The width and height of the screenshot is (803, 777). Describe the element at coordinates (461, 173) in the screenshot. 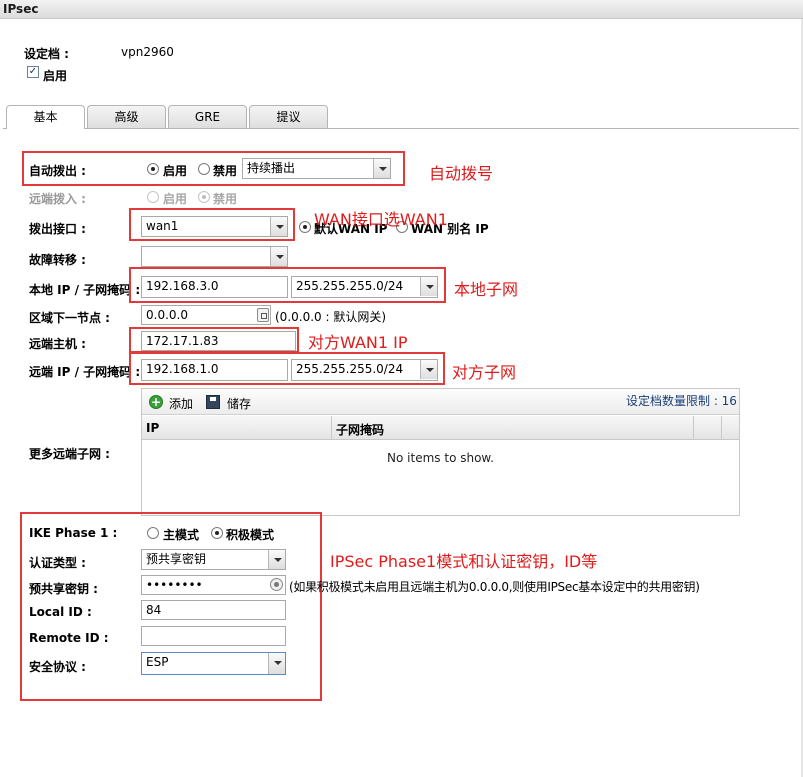

I see `annotation-auto-dial: 自动拨号` at that location.